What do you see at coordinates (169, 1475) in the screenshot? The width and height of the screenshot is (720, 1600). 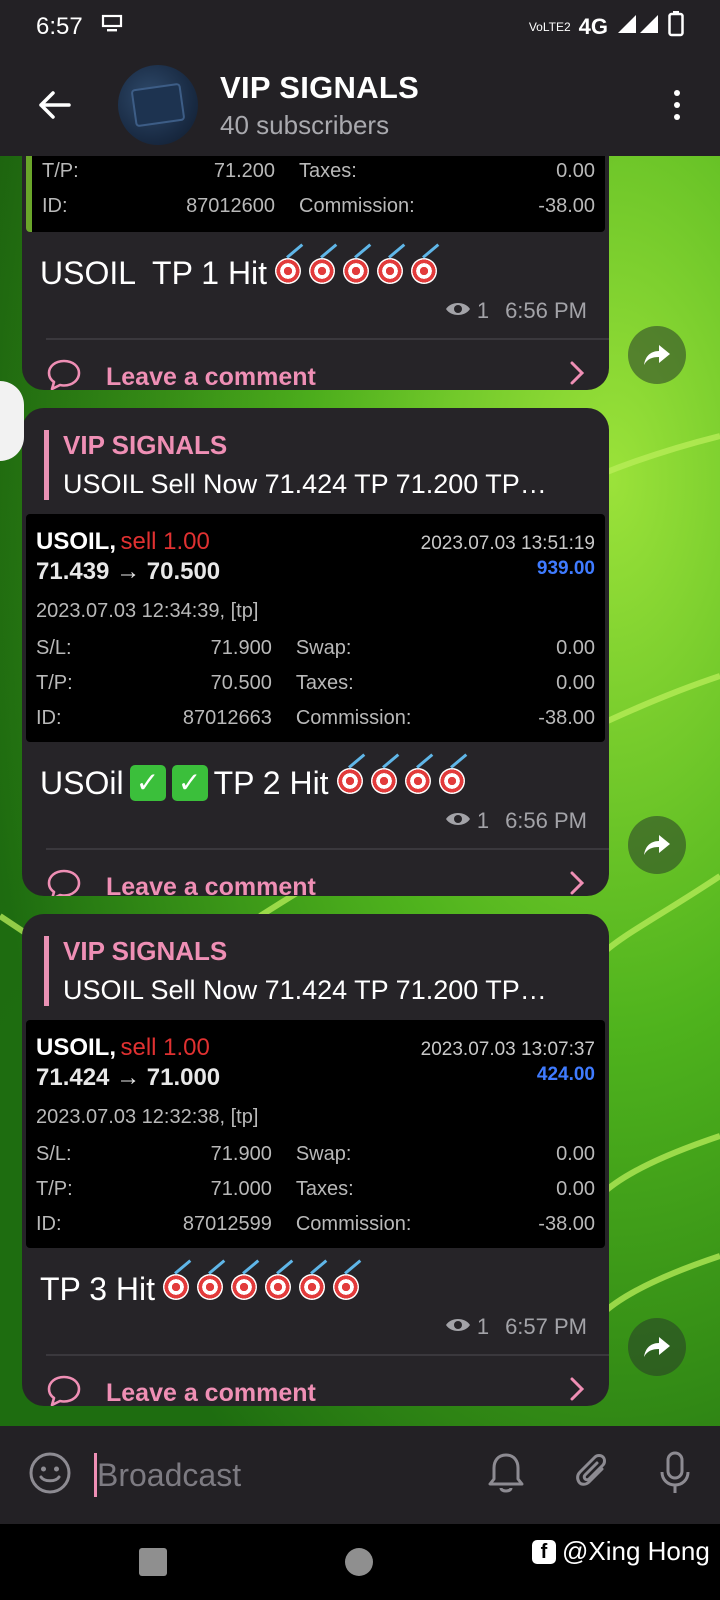 I see `broadcast-input: Broadcast` at bounding box center [169, 1475].